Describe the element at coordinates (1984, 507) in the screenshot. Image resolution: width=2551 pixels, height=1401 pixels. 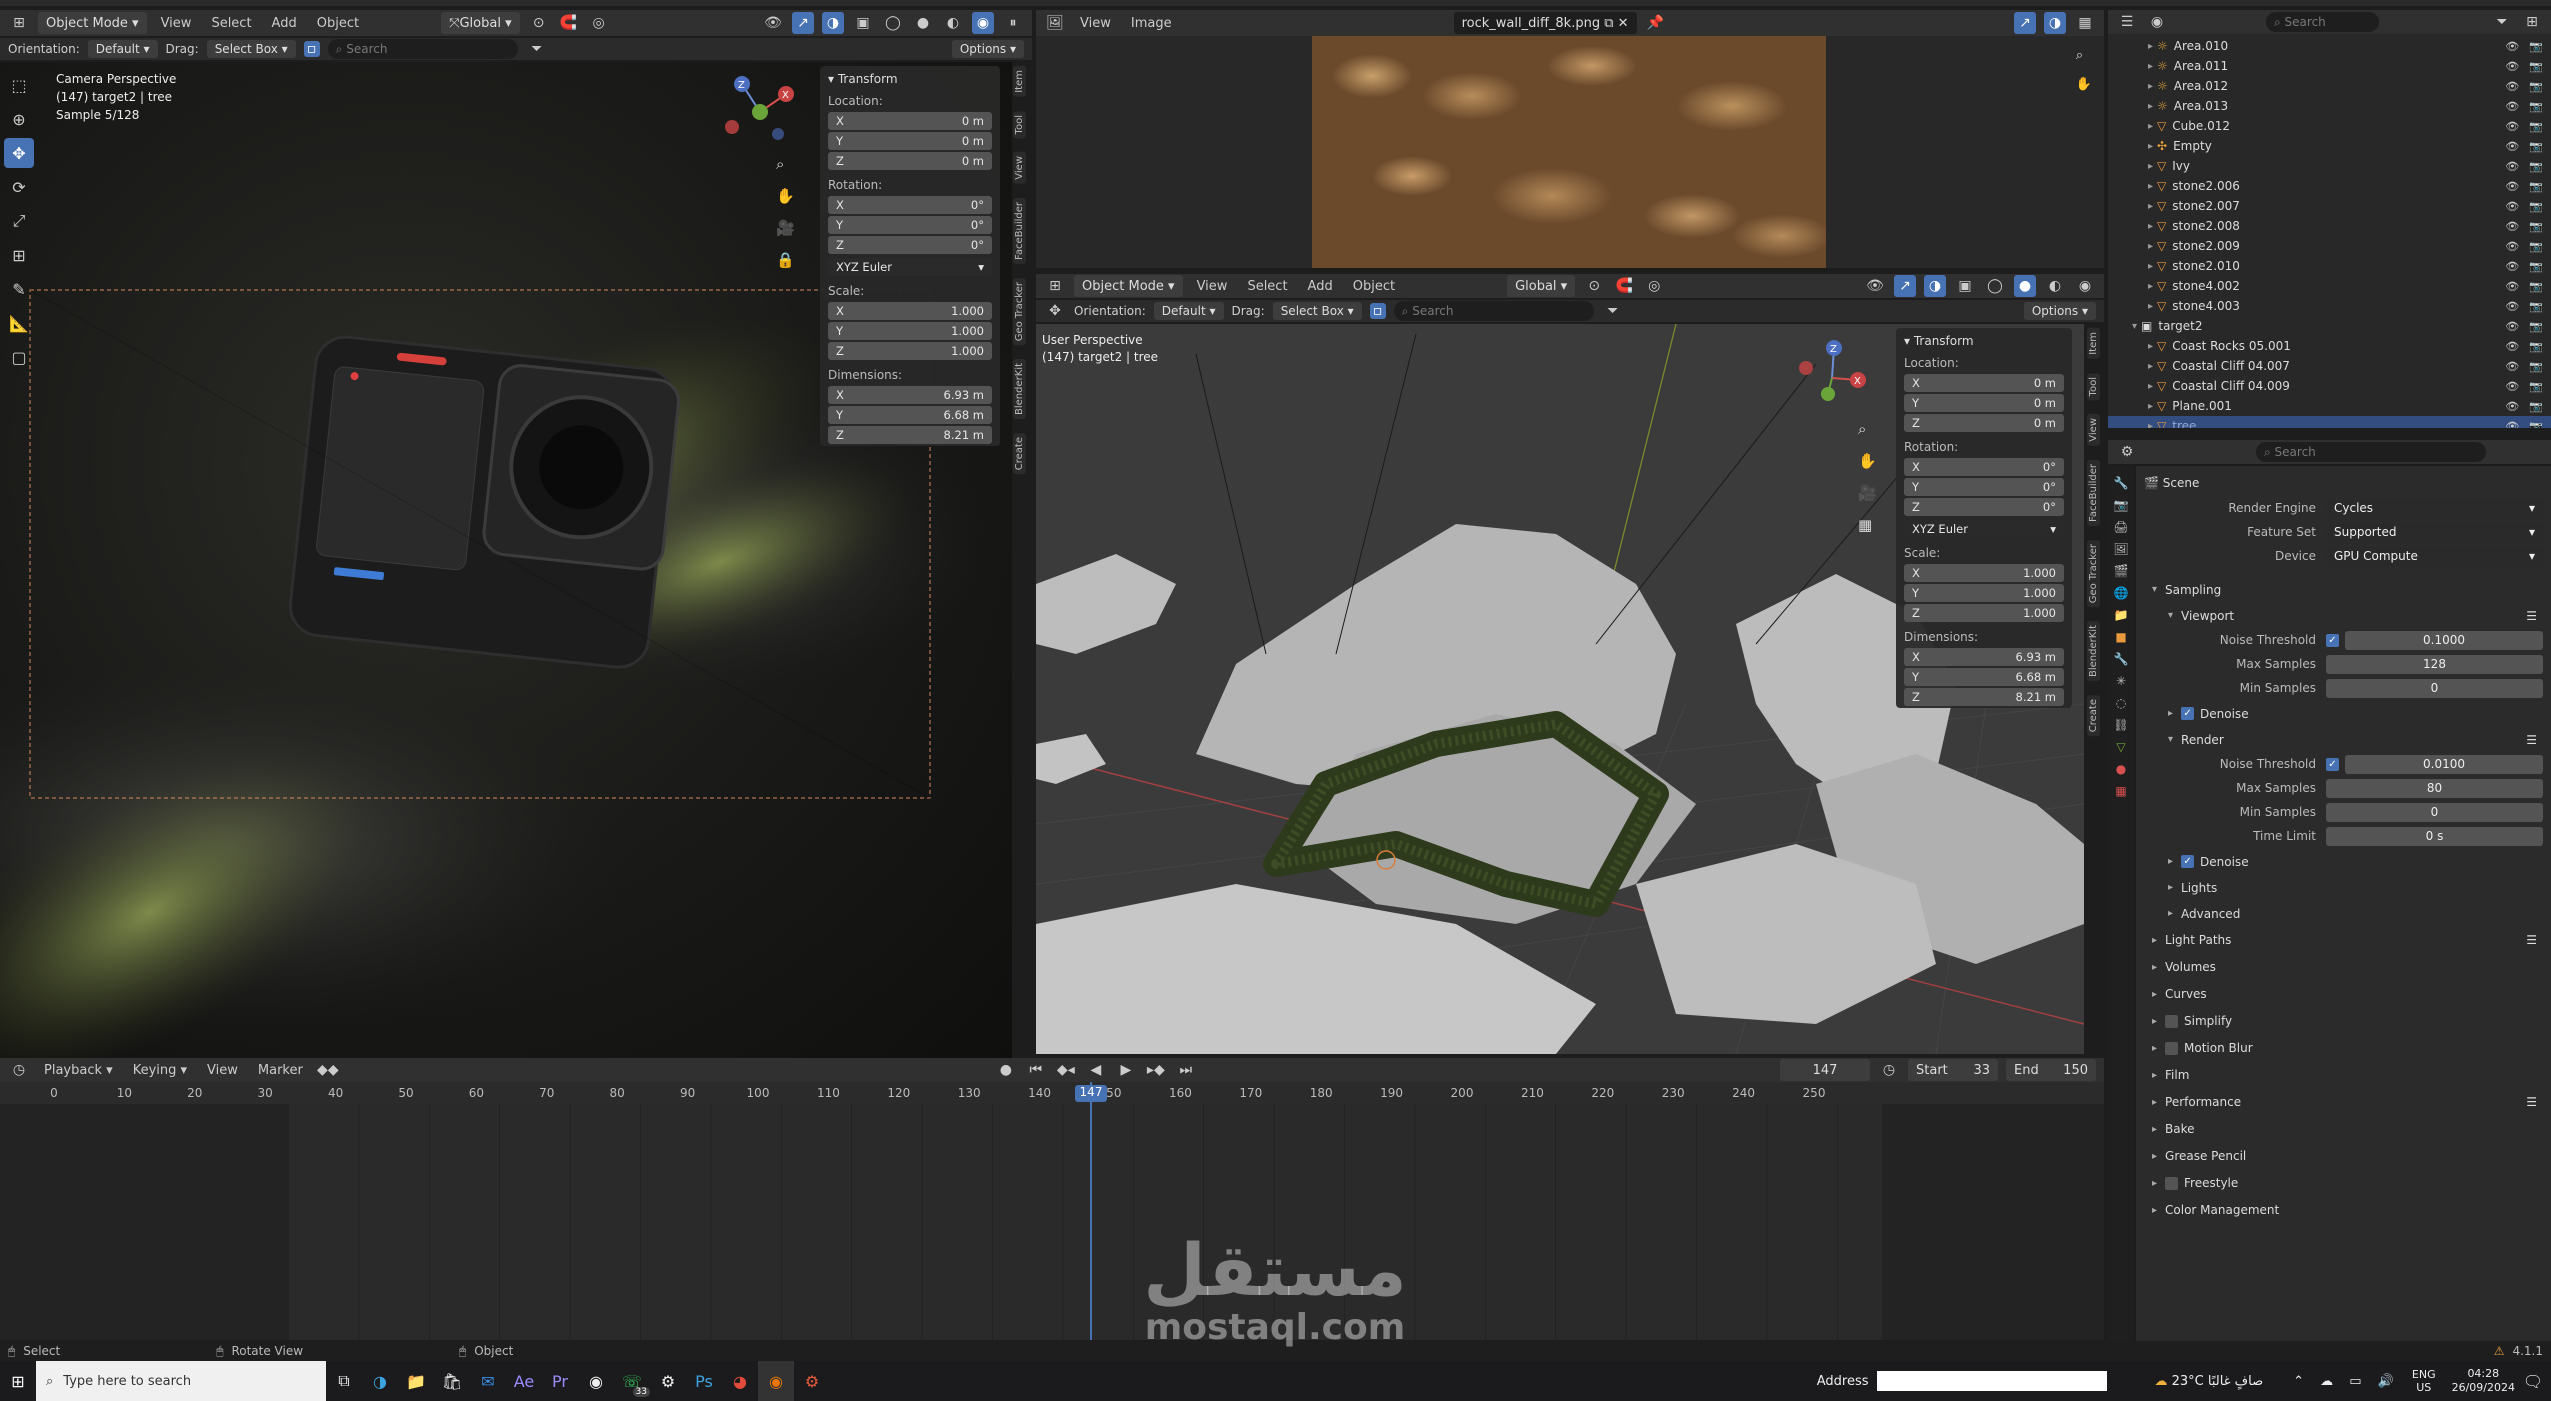
I see `right-rotation-z-field: Z 0°` at that location.